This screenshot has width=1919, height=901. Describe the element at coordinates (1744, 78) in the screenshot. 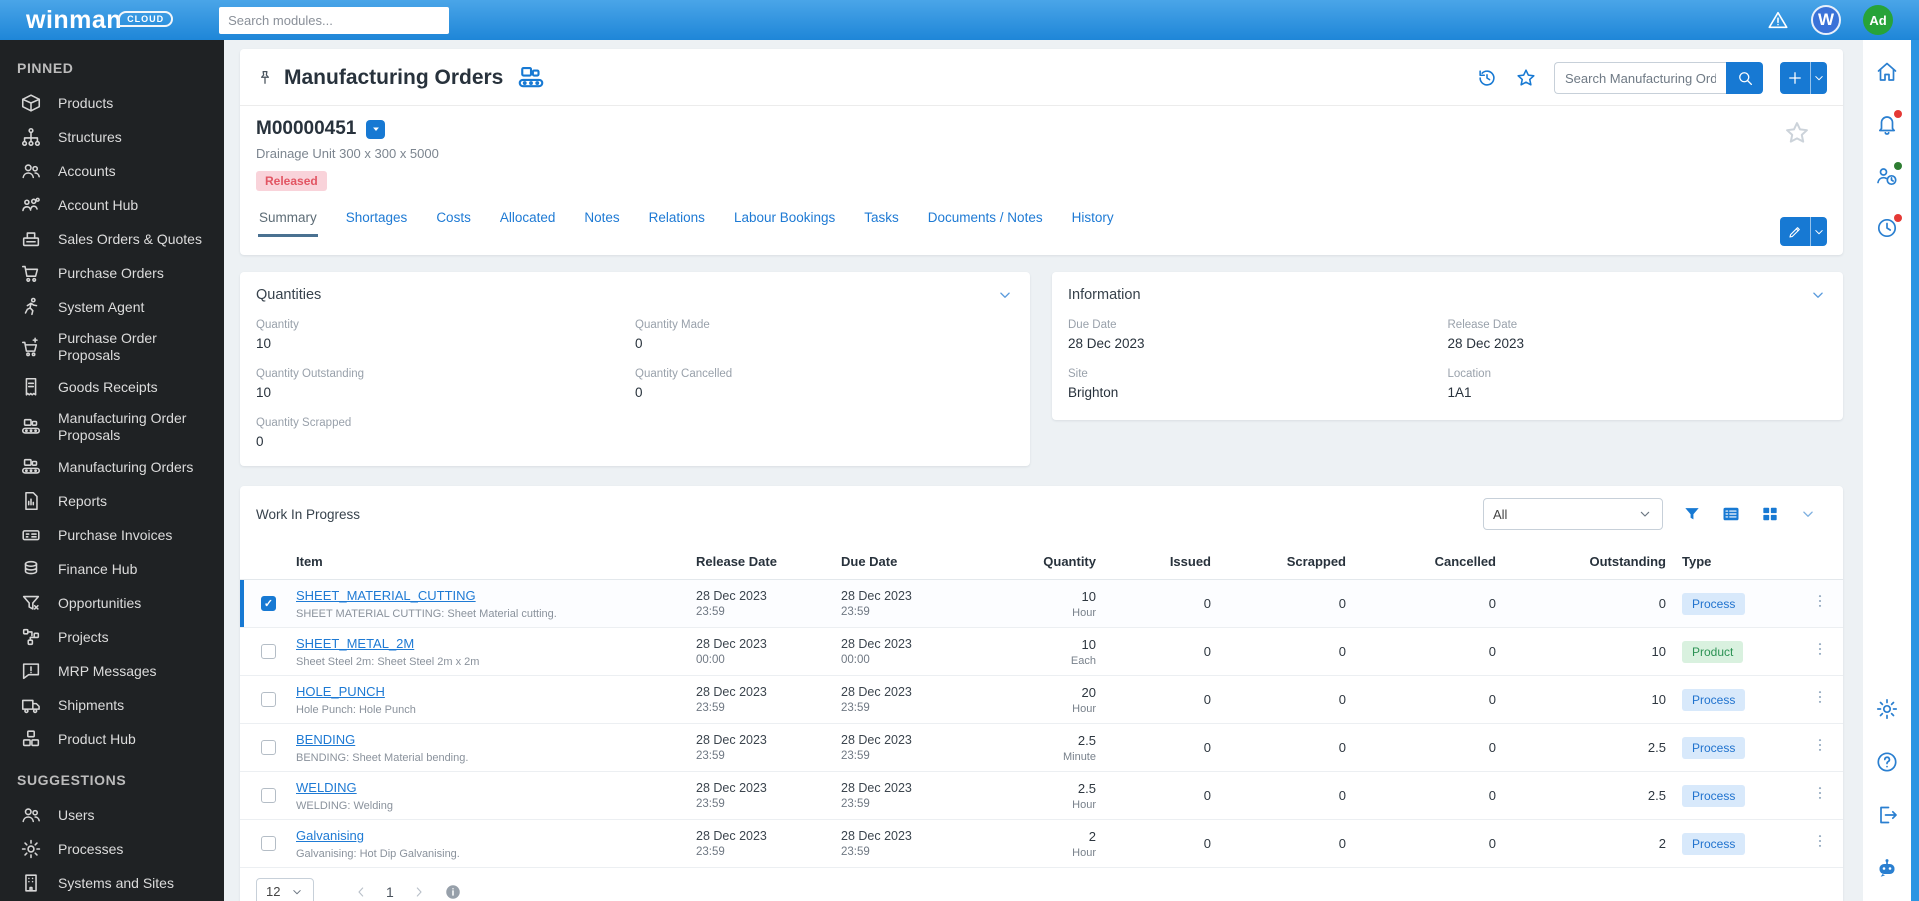

I see `record-search-button` at that location.